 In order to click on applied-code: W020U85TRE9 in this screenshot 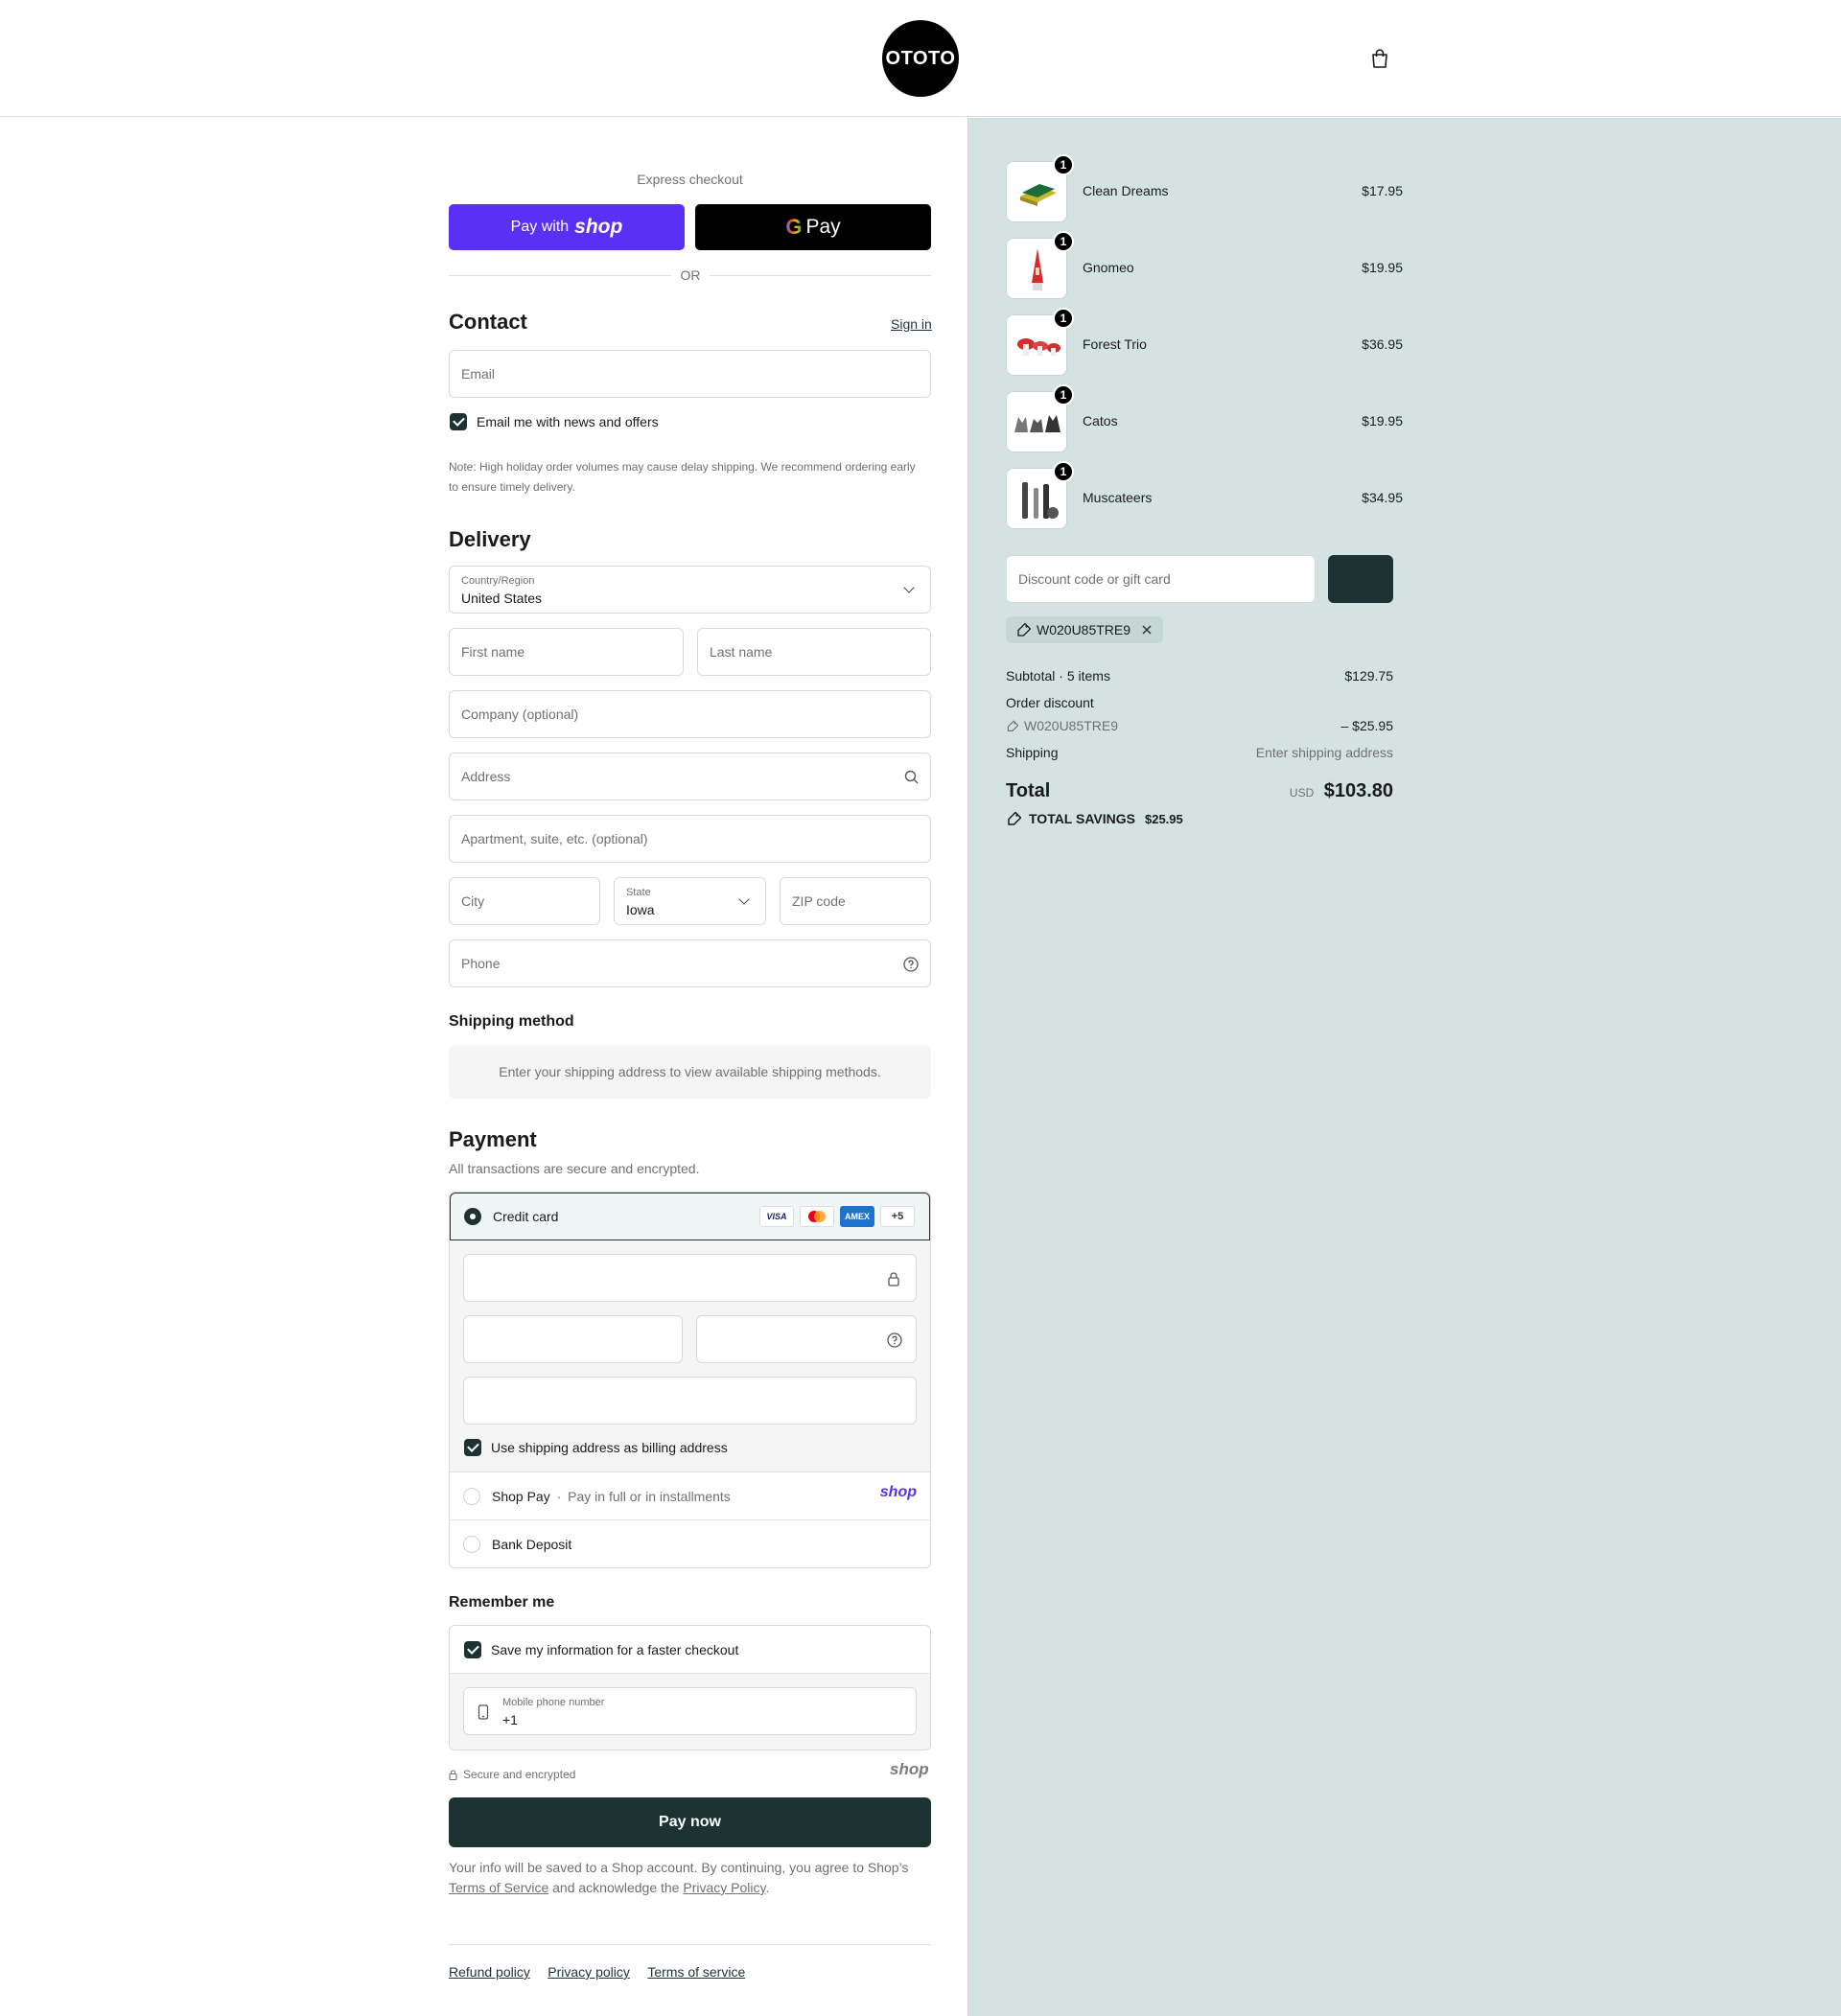, I will do `click(1084, 629)`.